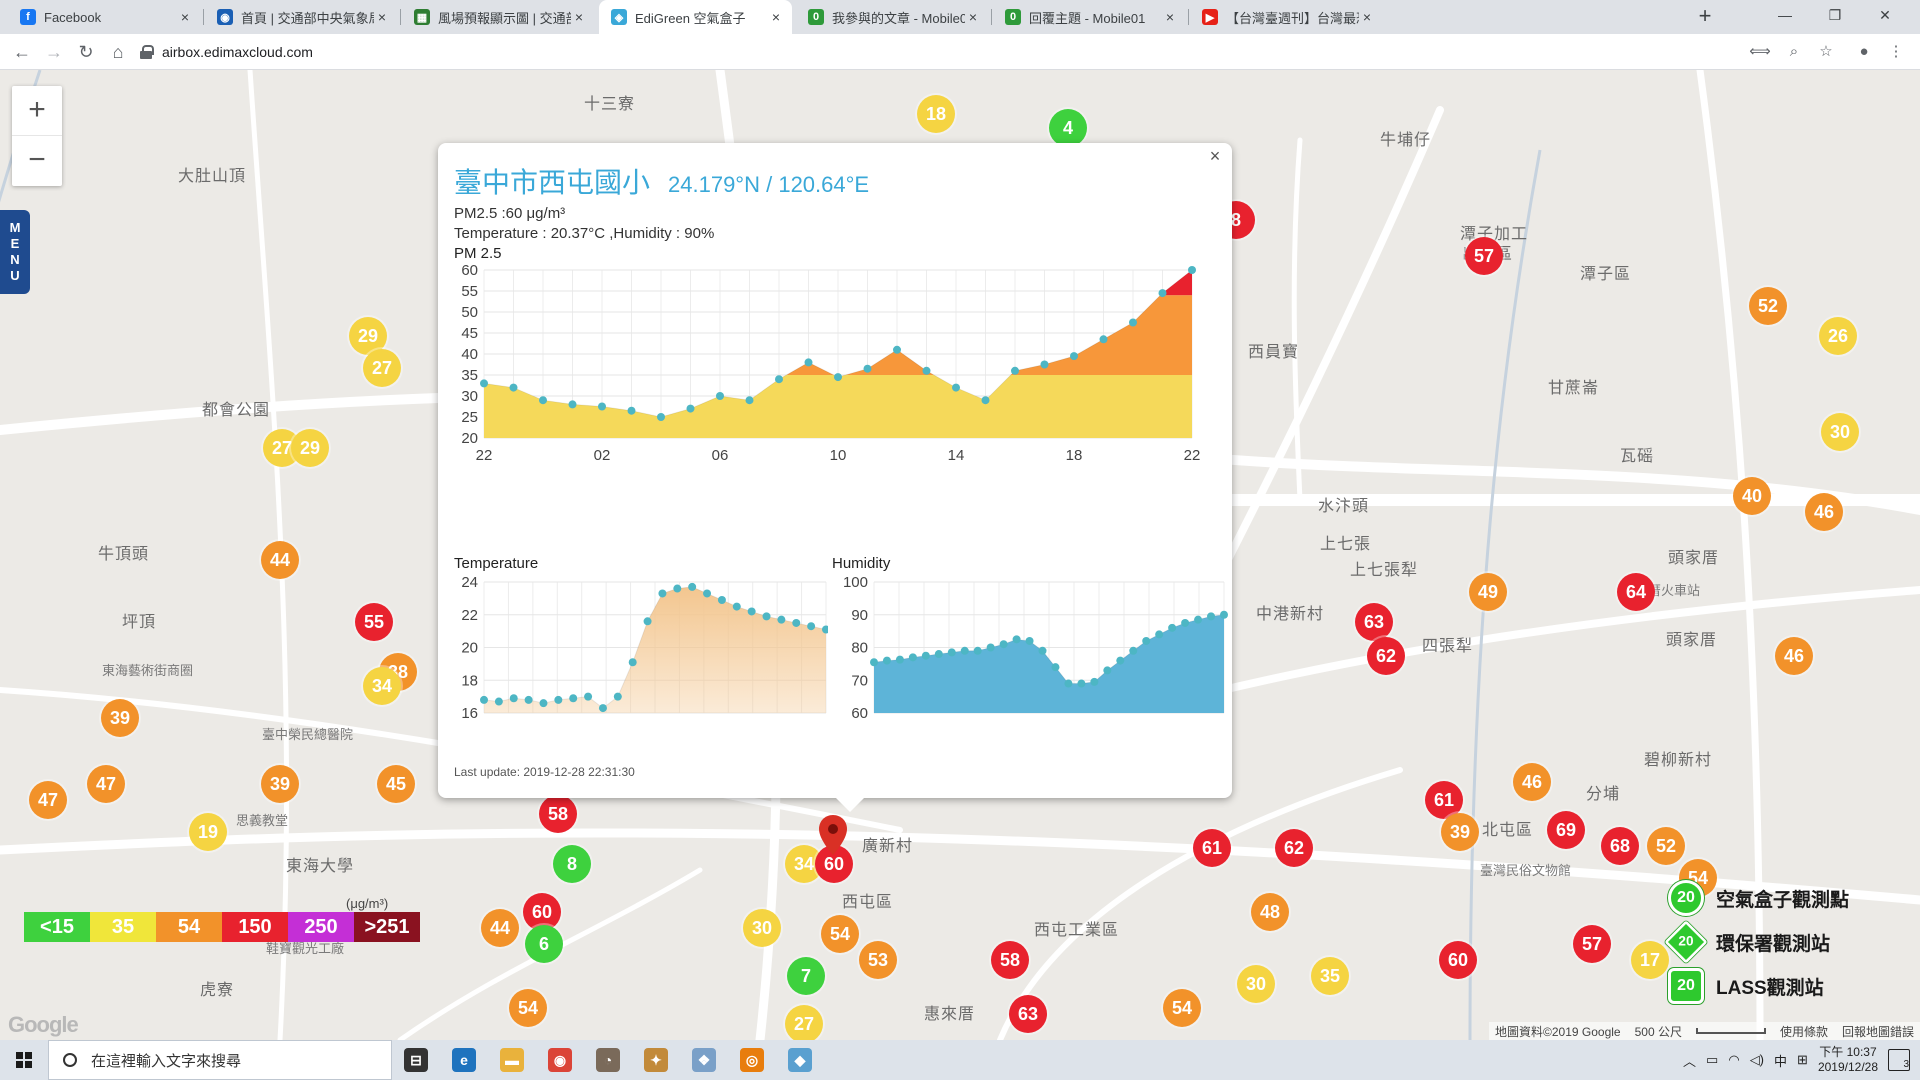  Describe the element at coordinates (1636, 592) in the screenshot. I see `airbox-station-marker: 64` at that location.